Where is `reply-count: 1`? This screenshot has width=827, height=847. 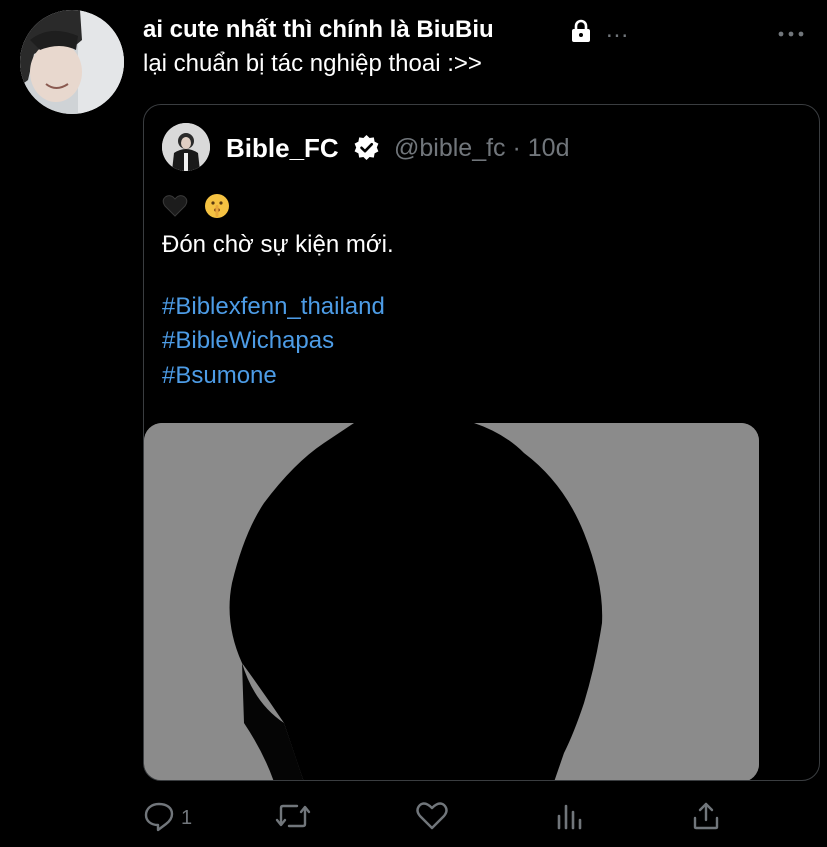 reply-count: 1 is located at coordinates (187, 818).